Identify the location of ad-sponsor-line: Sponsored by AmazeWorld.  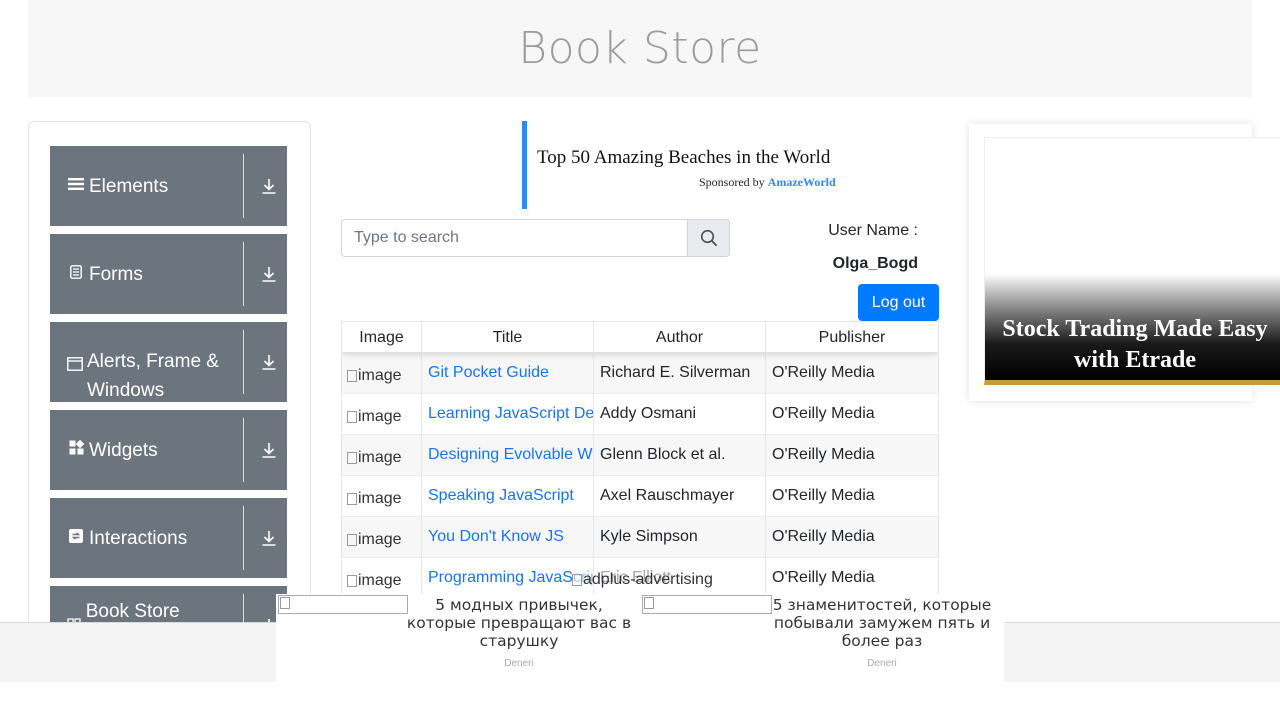
(767, 182).